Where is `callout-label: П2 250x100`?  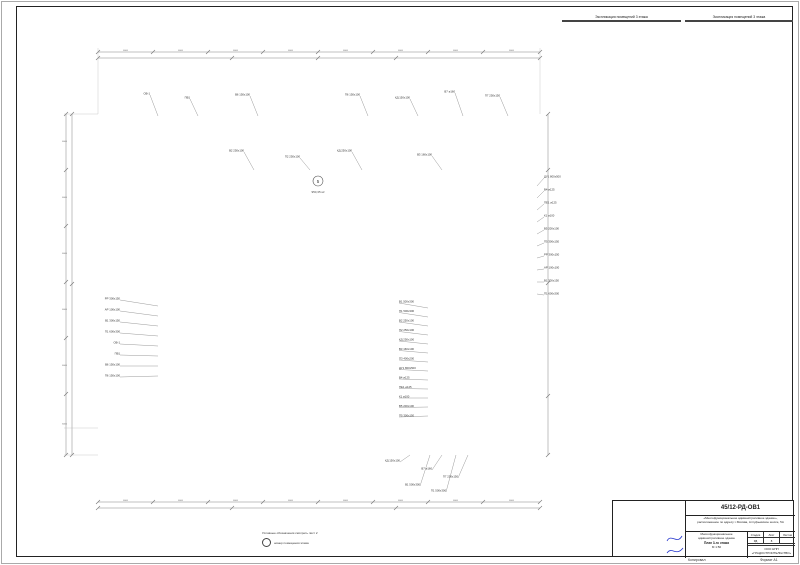 callout-label: П2 250x100 is located at coordinates (293, 157).